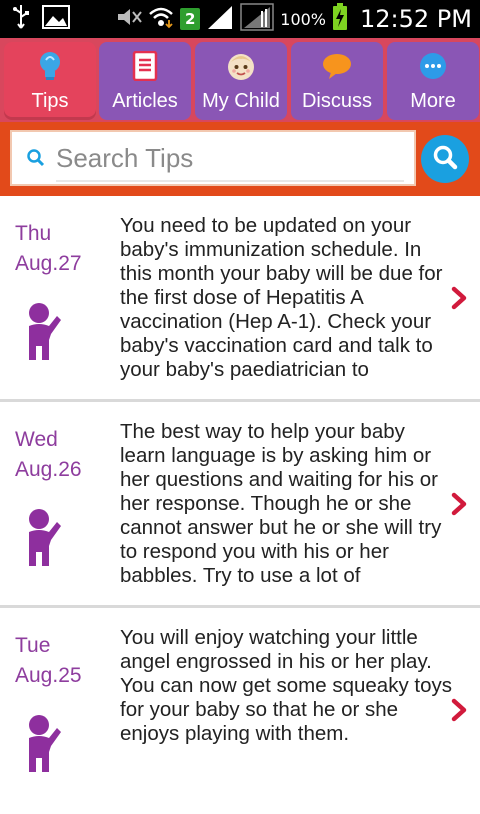 This screenshot has width=480, height=814. I want to click on tab-bar: Tips Articles My Child Discuss More, so click(240, 80).